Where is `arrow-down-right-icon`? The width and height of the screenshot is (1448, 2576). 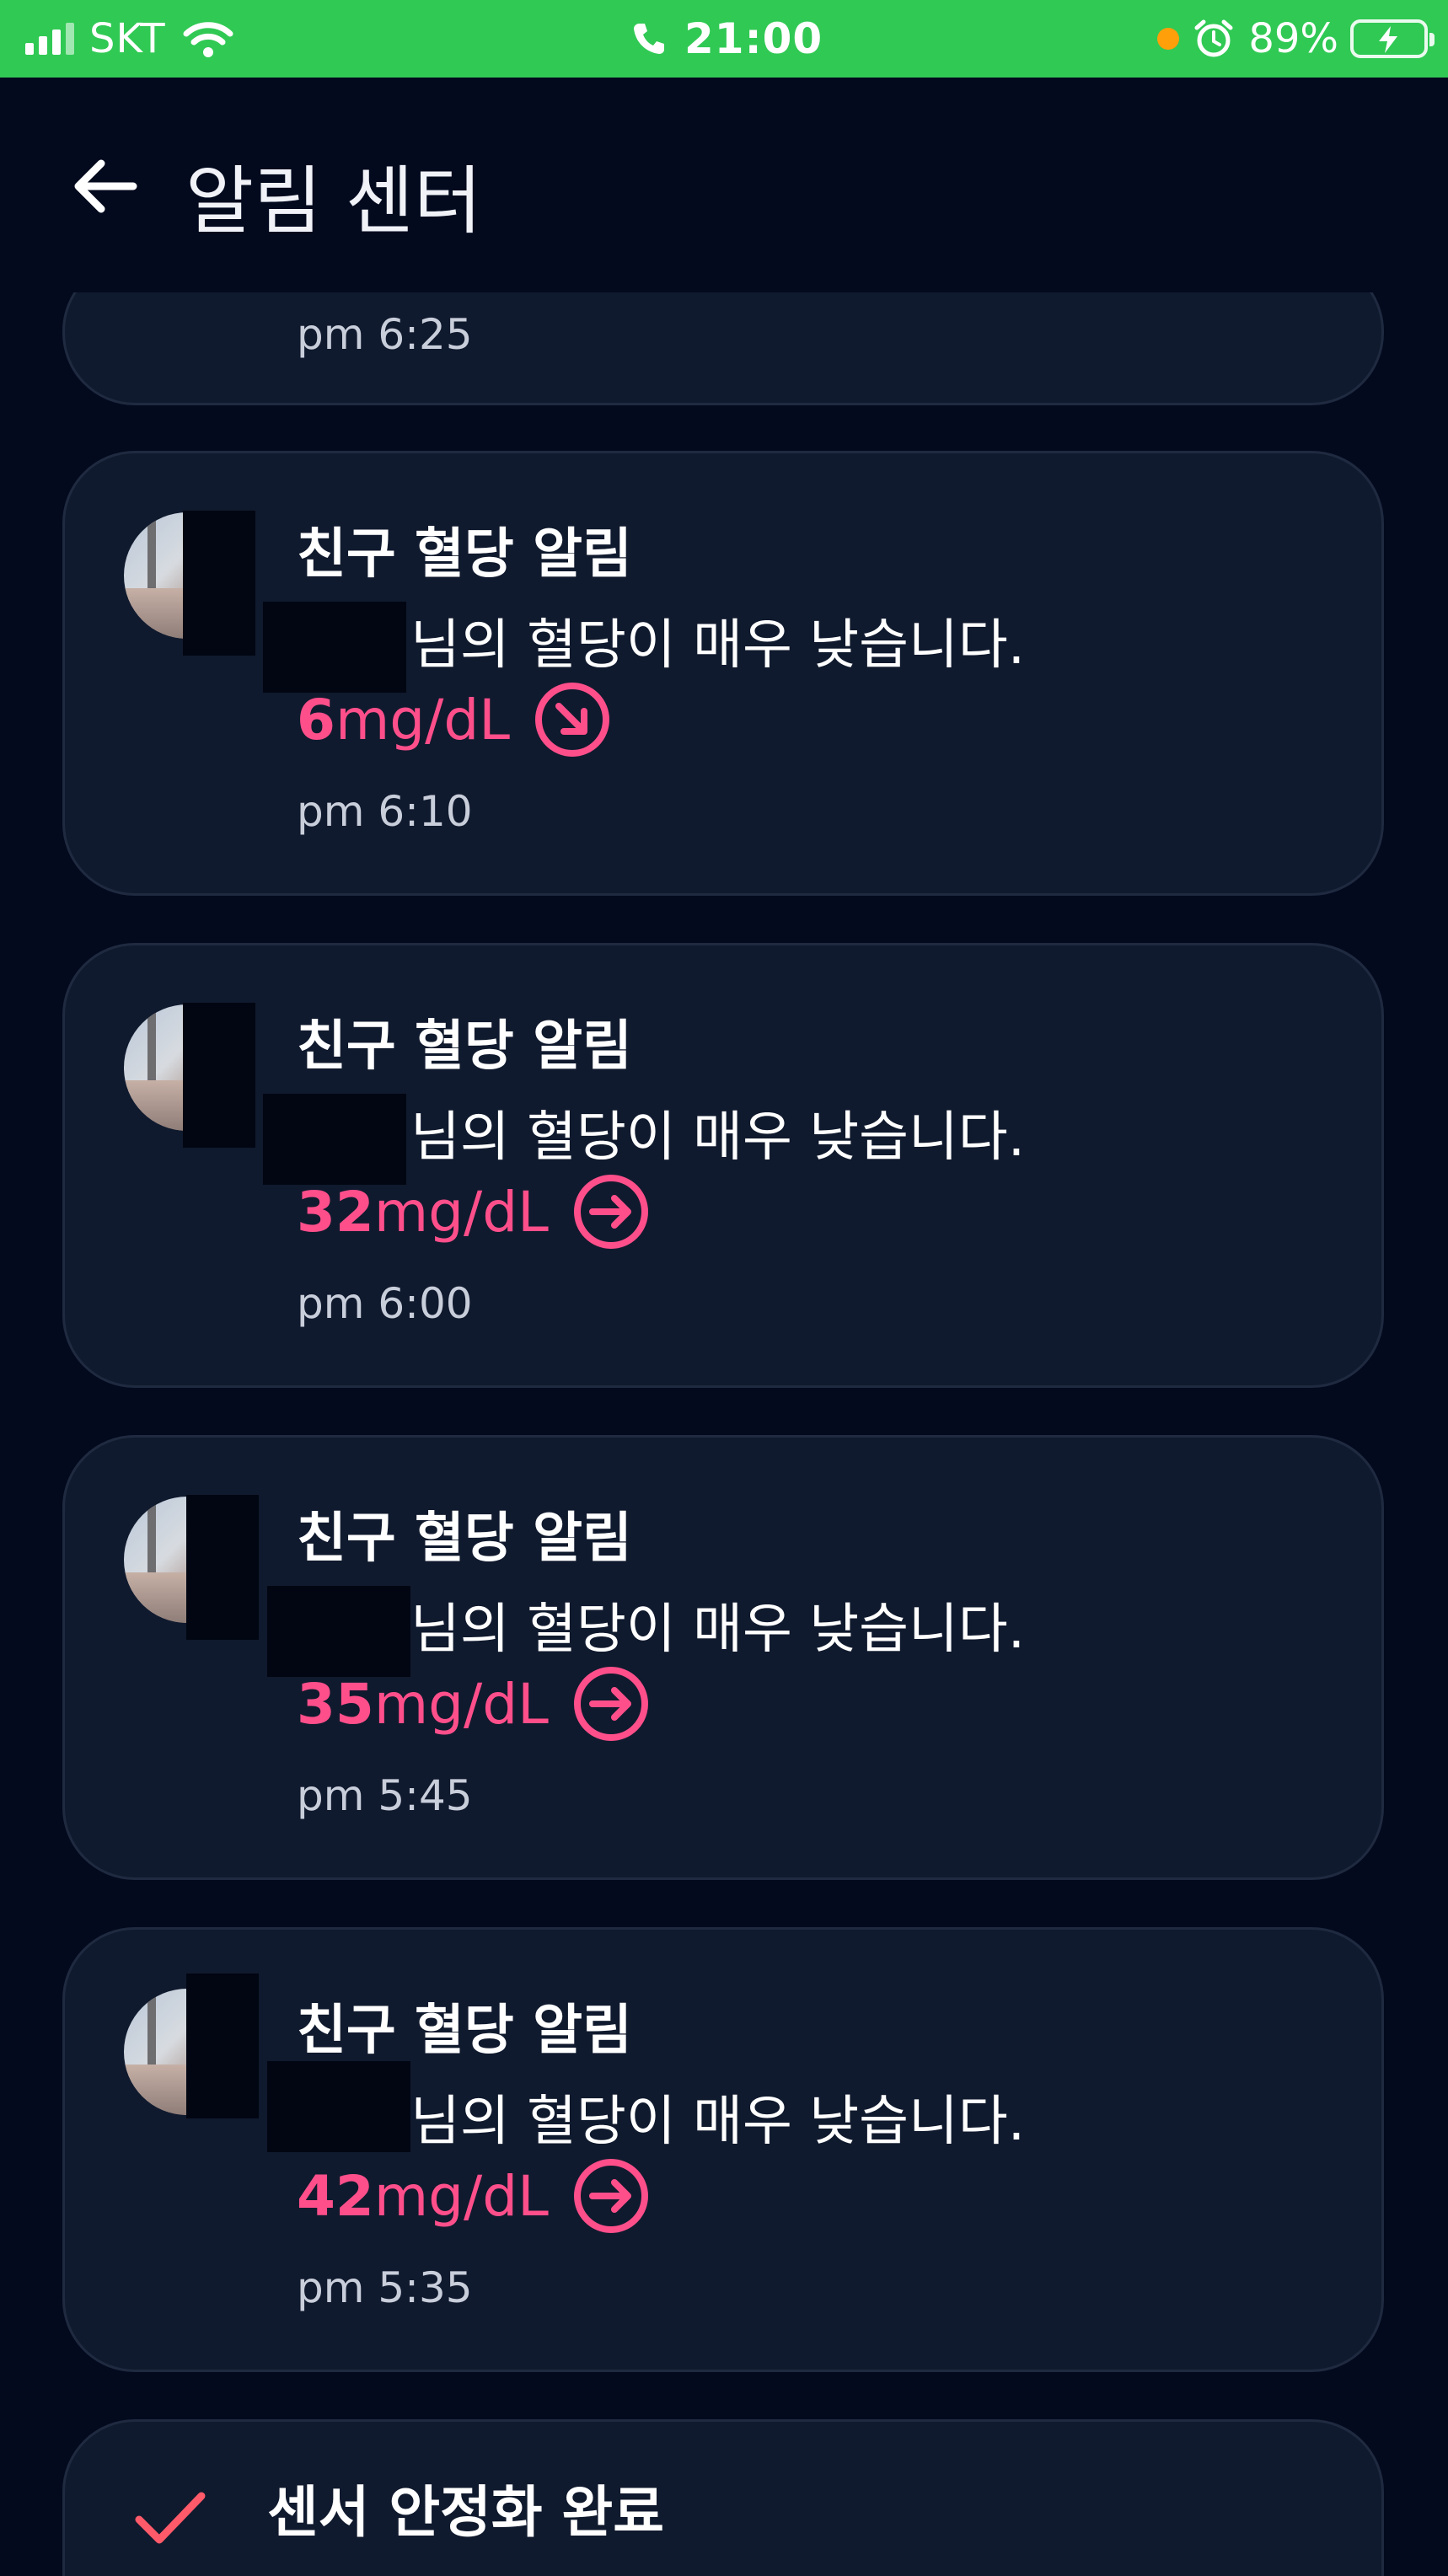
arrow-down-right-icon is located at coordinates (573, 720).